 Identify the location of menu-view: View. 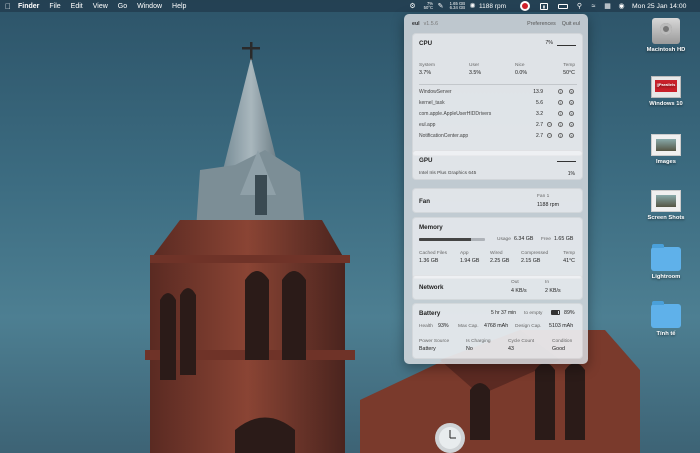
(100, 6).